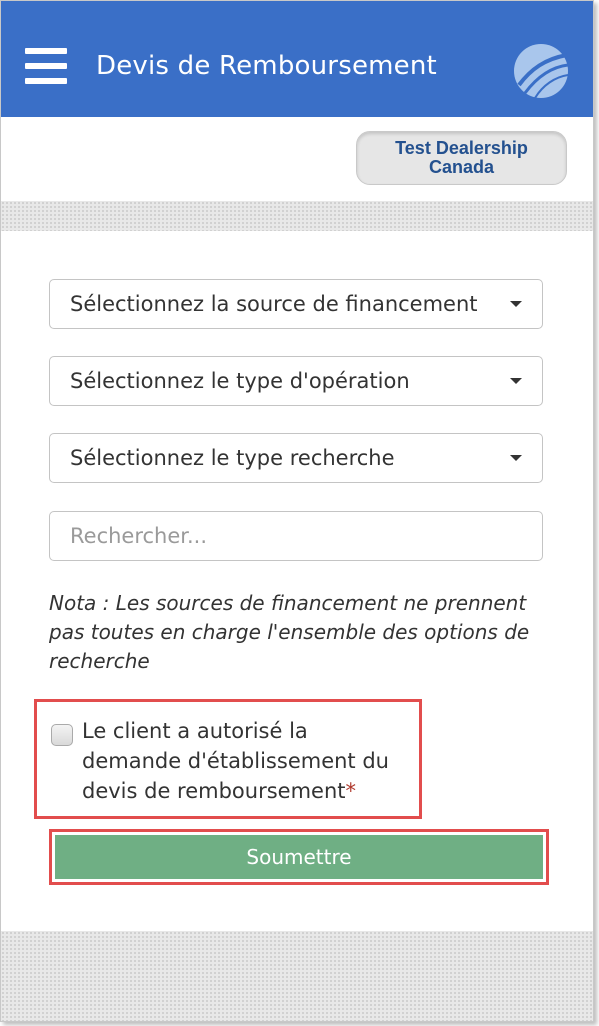 The image size is (599, 1026). Describe the element at coordinates (297, 216) in the screenshot. I see `texture-divider-top` at that location.